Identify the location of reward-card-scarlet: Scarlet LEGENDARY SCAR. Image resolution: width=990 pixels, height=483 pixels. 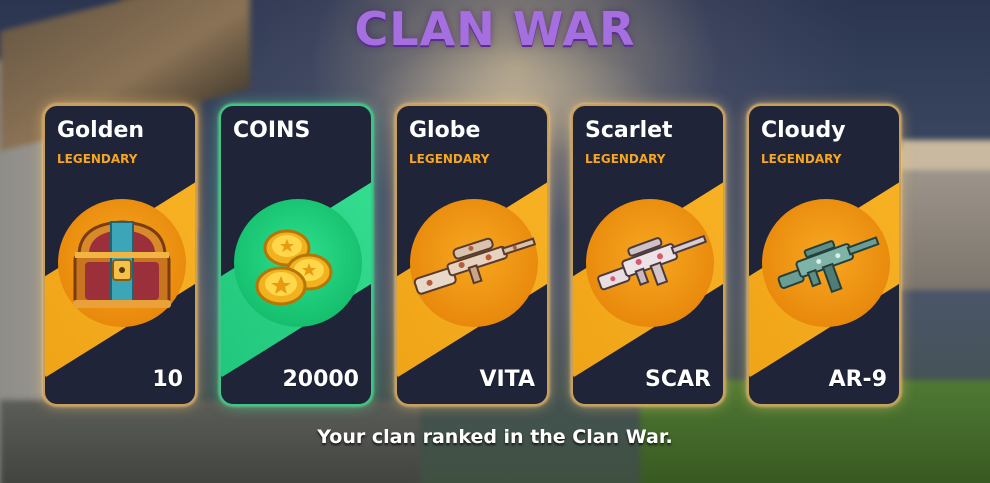
(648, 255).